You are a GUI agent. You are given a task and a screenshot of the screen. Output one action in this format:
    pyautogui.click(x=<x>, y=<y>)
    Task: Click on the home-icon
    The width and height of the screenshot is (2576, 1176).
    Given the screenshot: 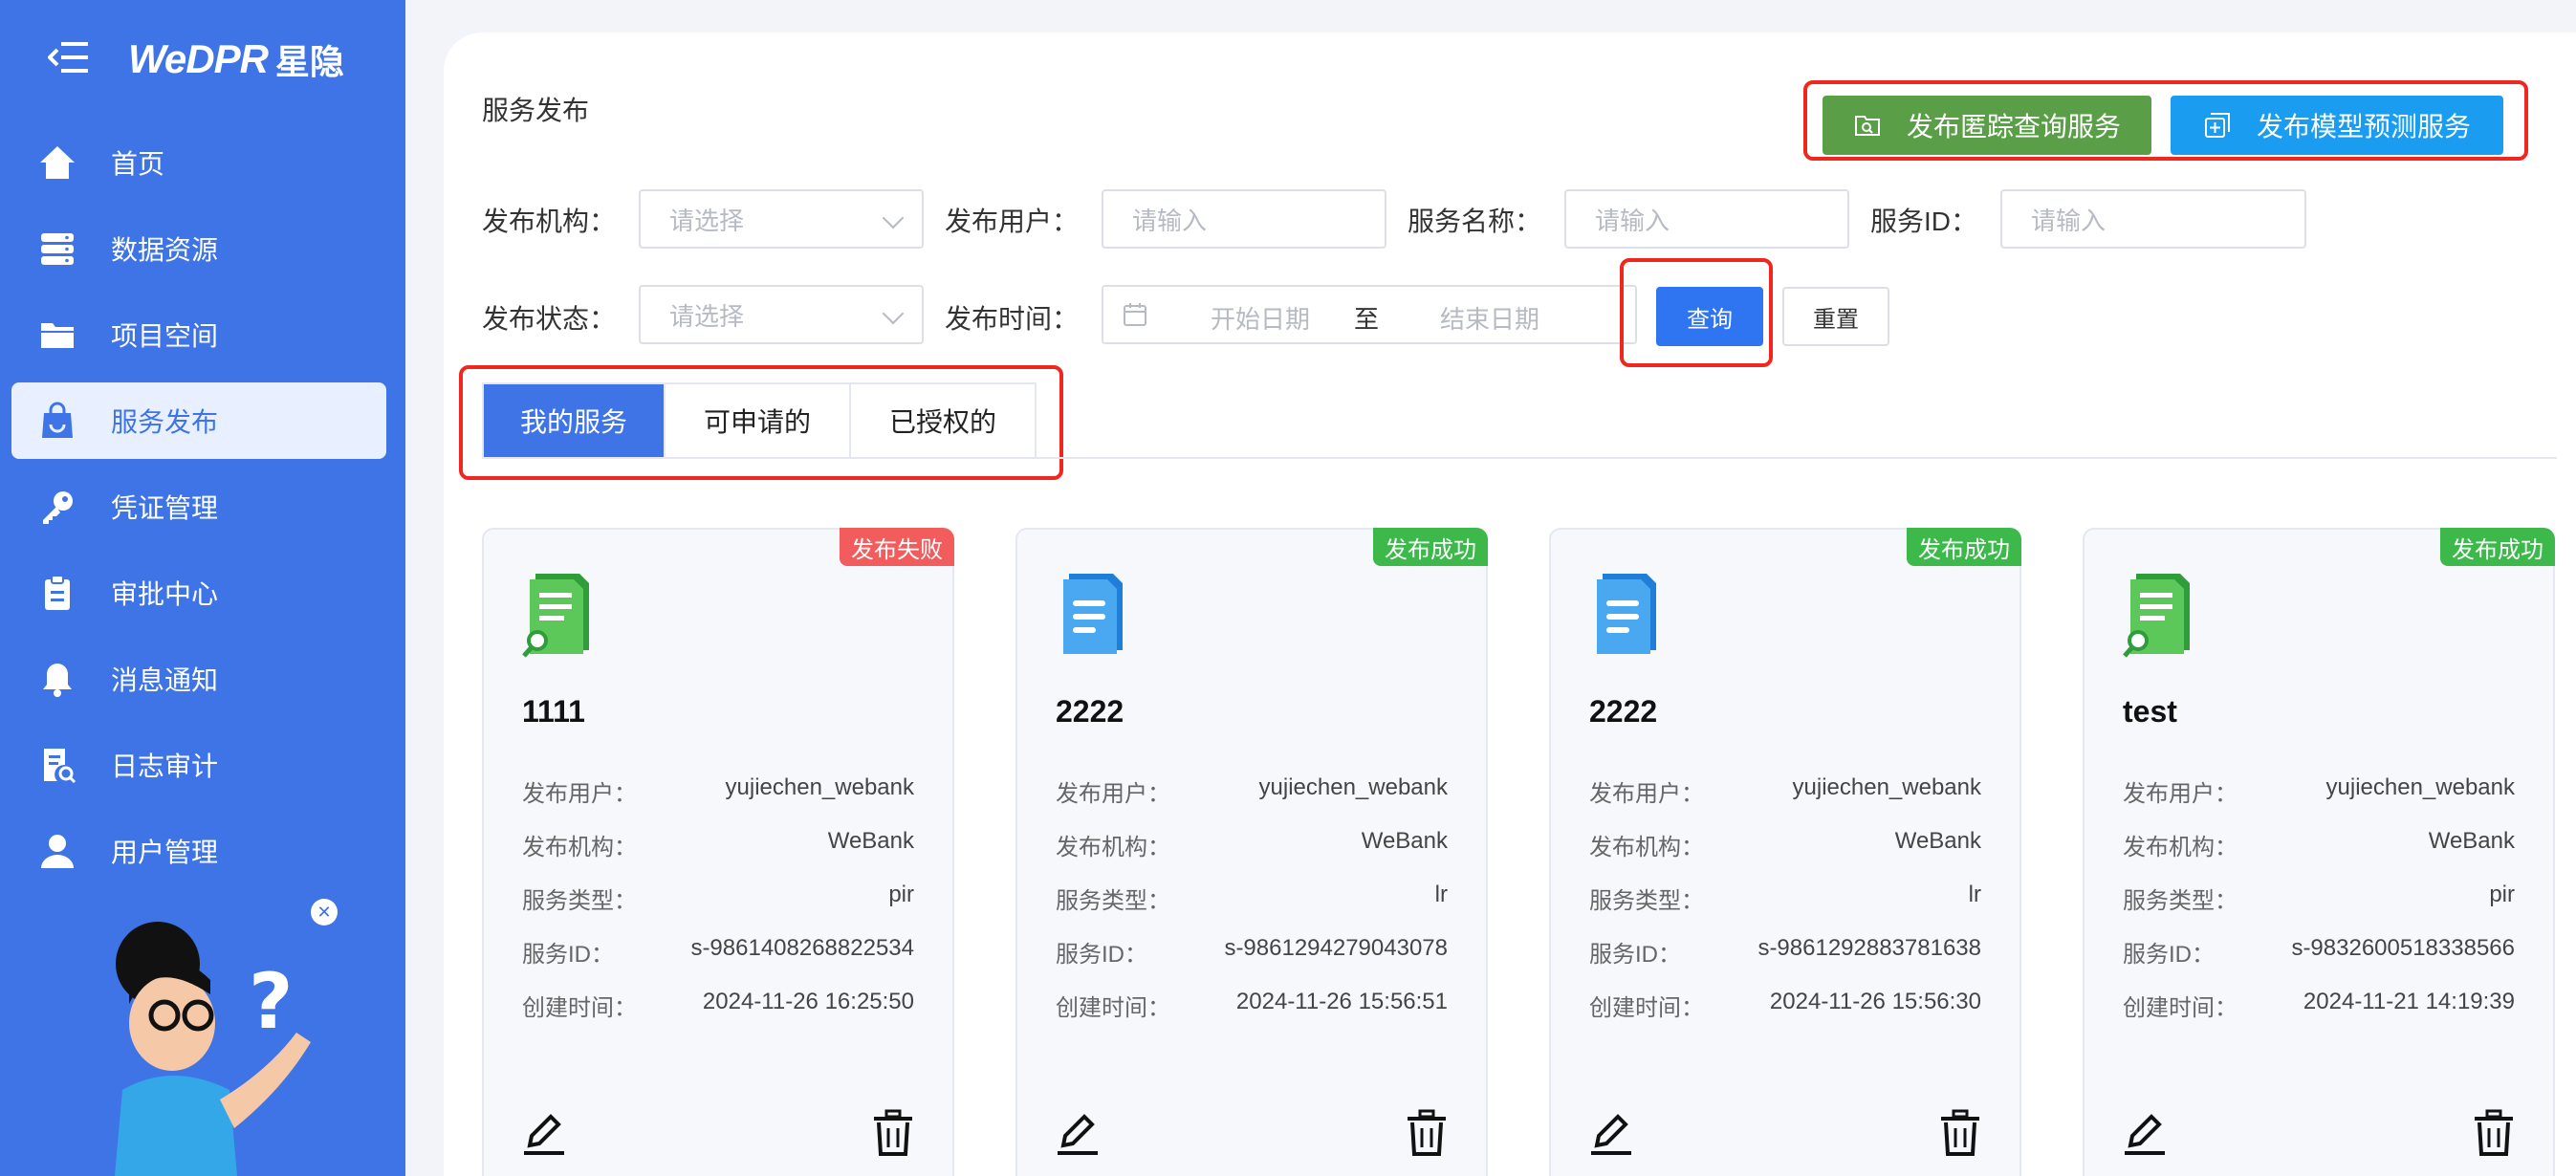 What is the action you would take?
    pyautogui.click(x=57, y=162)
    